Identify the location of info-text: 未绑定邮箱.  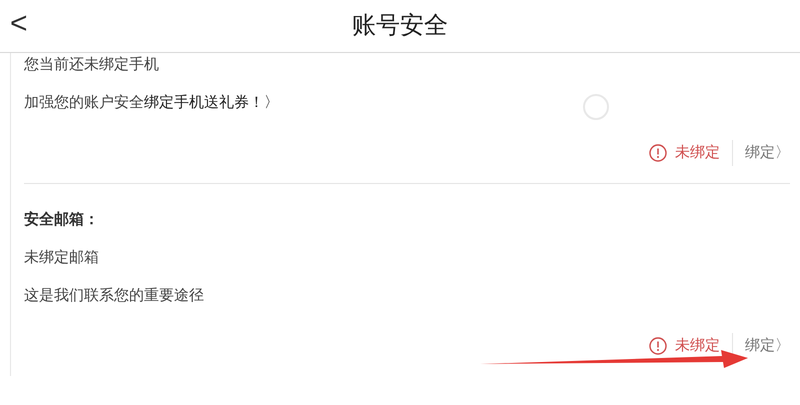
(61, 257).